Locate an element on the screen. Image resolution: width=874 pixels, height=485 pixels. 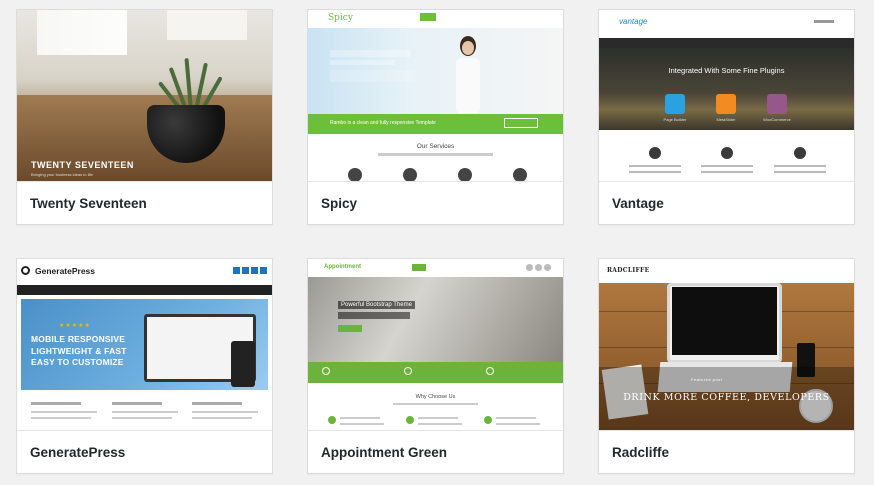
theme-name: Vantage is located at coordinates (638, 203).